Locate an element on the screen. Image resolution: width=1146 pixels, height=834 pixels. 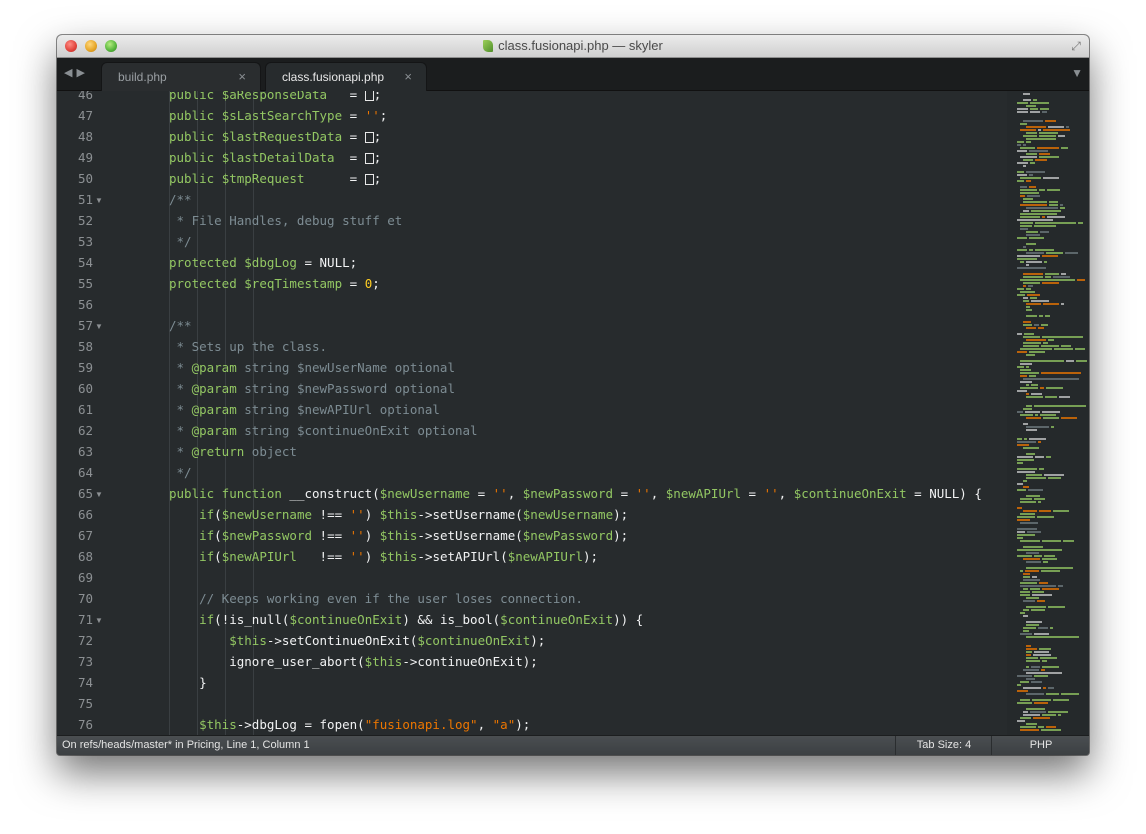
code-token: @param is located at coordinates (214, 409).